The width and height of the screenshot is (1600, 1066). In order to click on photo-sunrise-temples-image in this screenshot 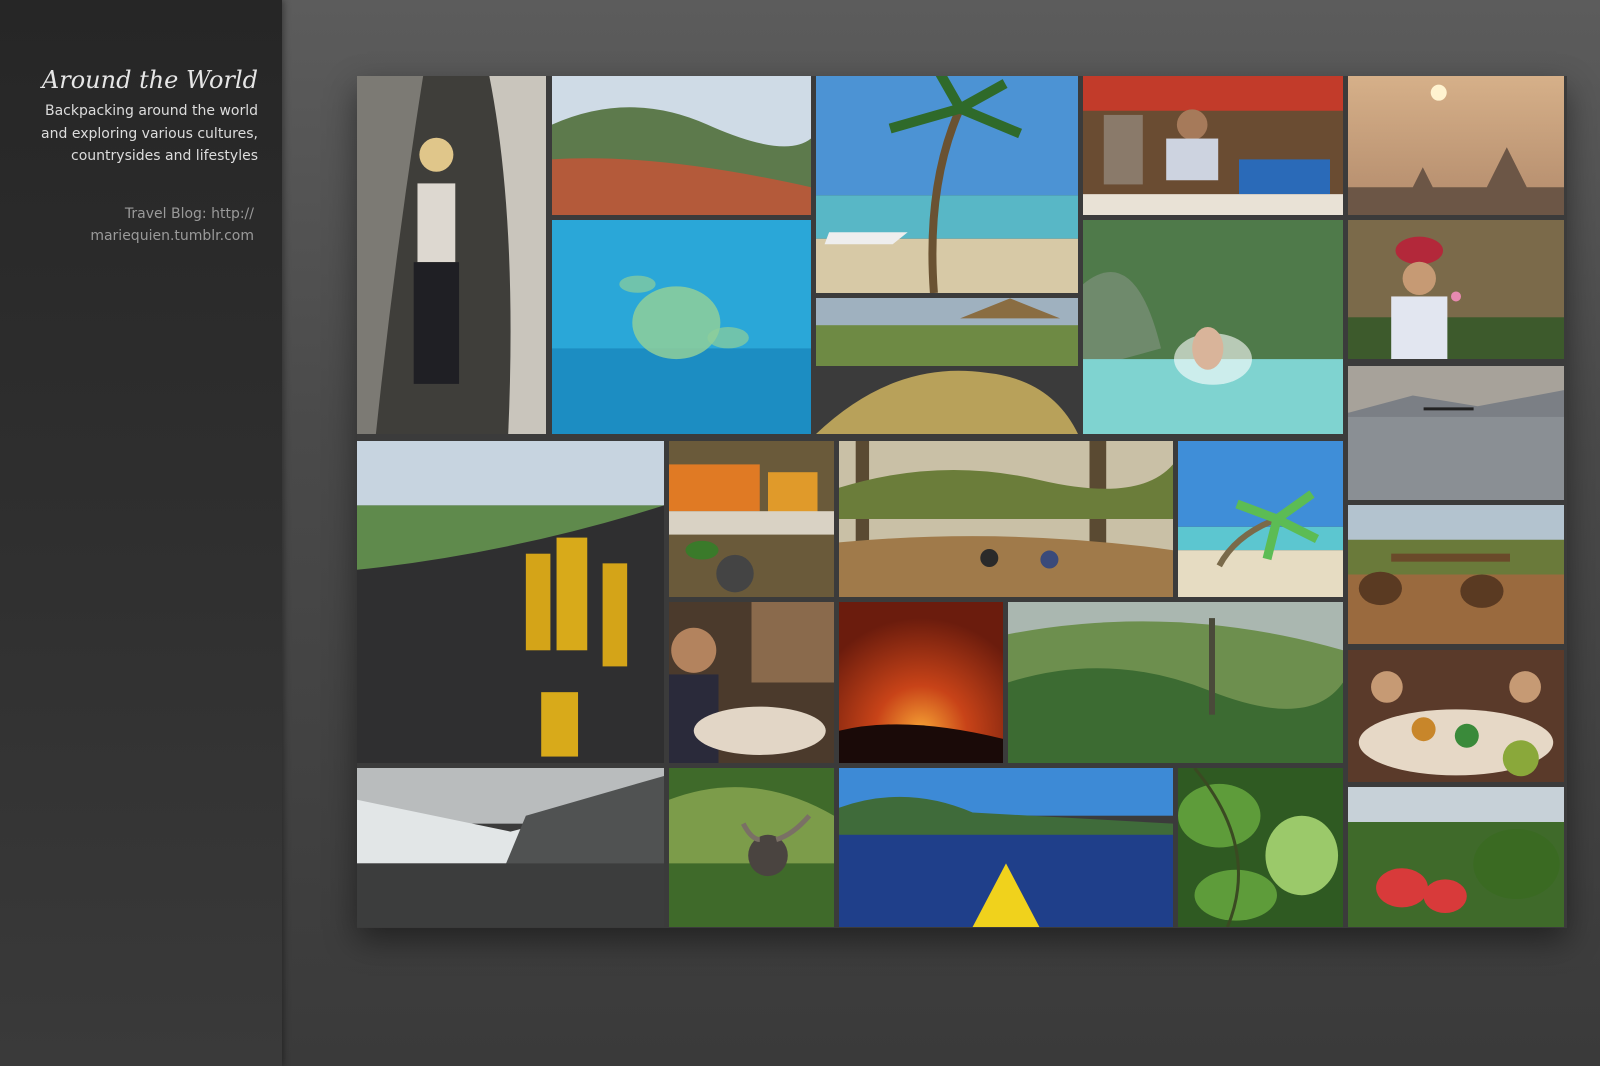, I will do `click(1456, 145)`.